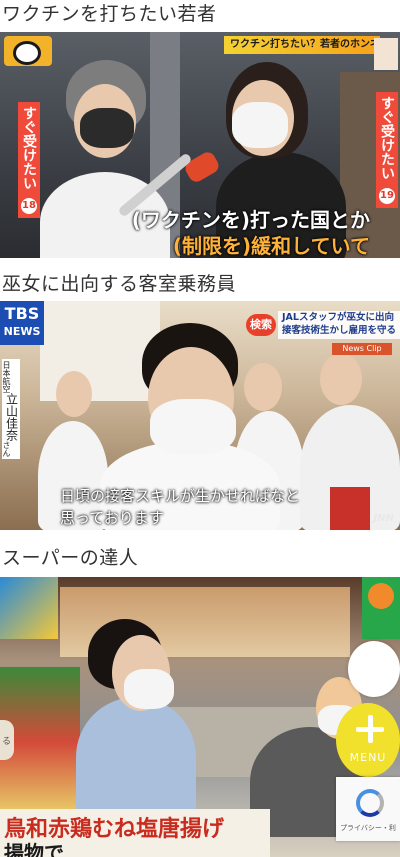  I want to click on article-heading-miko: 巫女に出向する客室乗務員, so click(119, 284).